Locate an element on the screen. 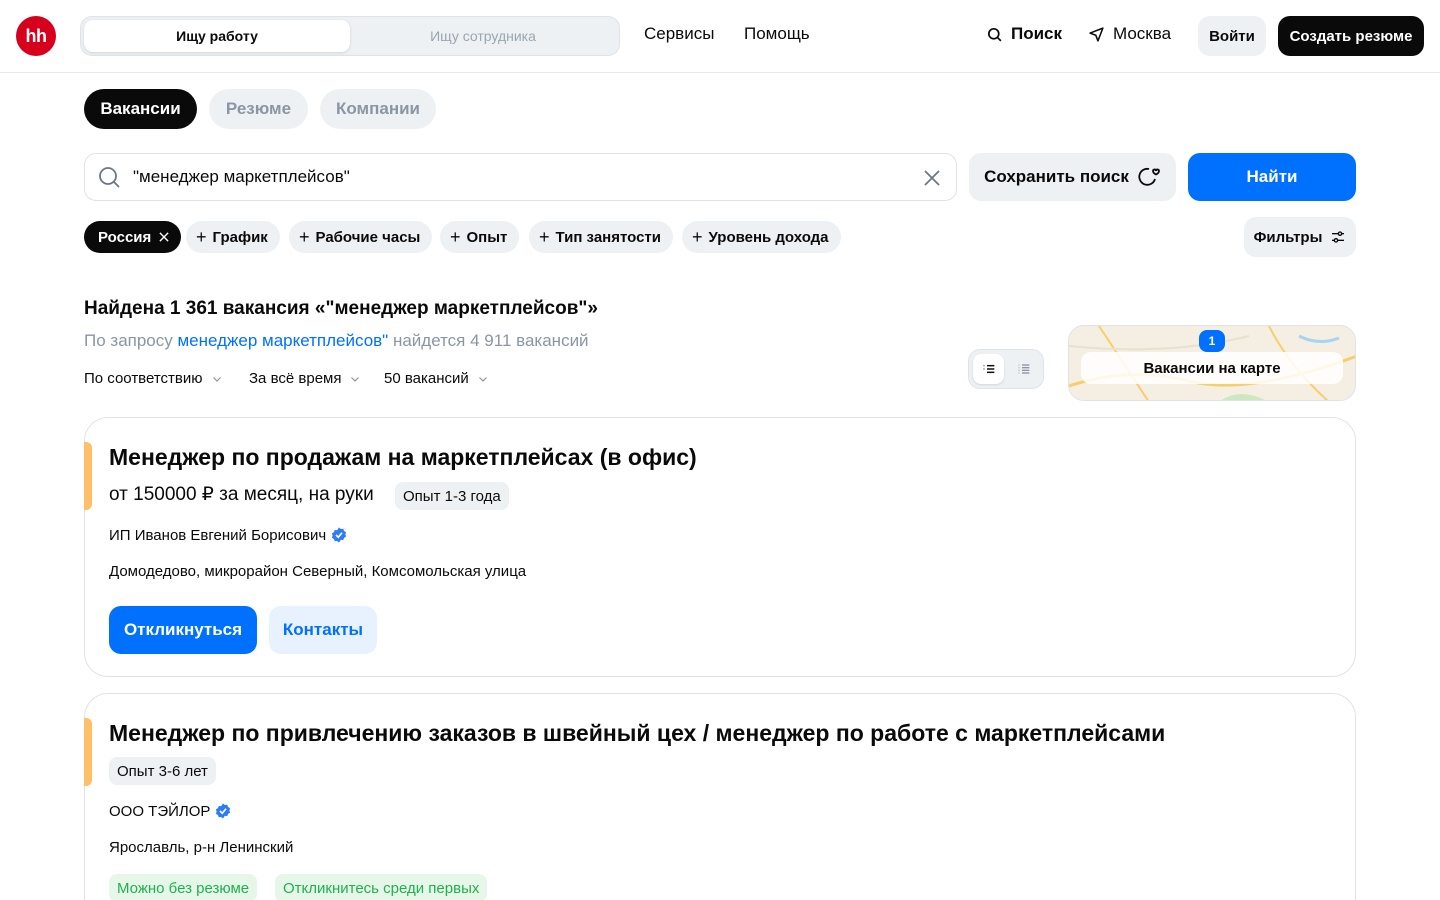 This screenshot has width=1440, height=900. login-button: Войти is located at coordinates (1232, 36).